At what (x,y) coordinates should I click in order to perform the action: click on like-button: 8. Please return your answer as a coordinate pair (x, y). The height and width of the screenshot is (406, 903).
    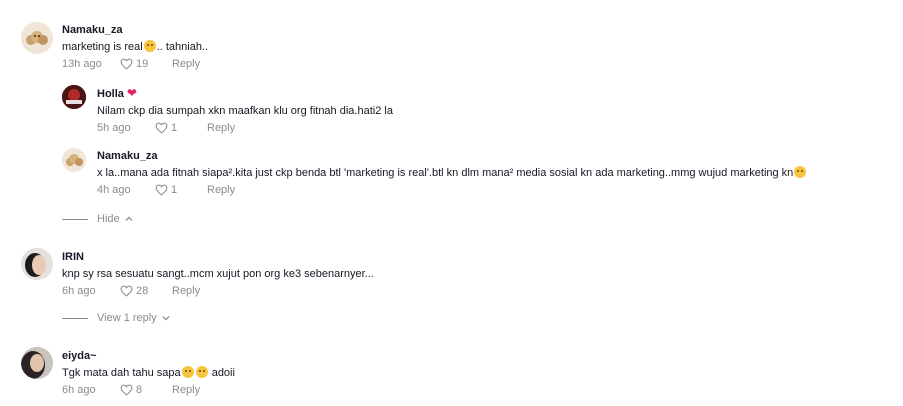
    Looking at the image, I should click on (146, 390).